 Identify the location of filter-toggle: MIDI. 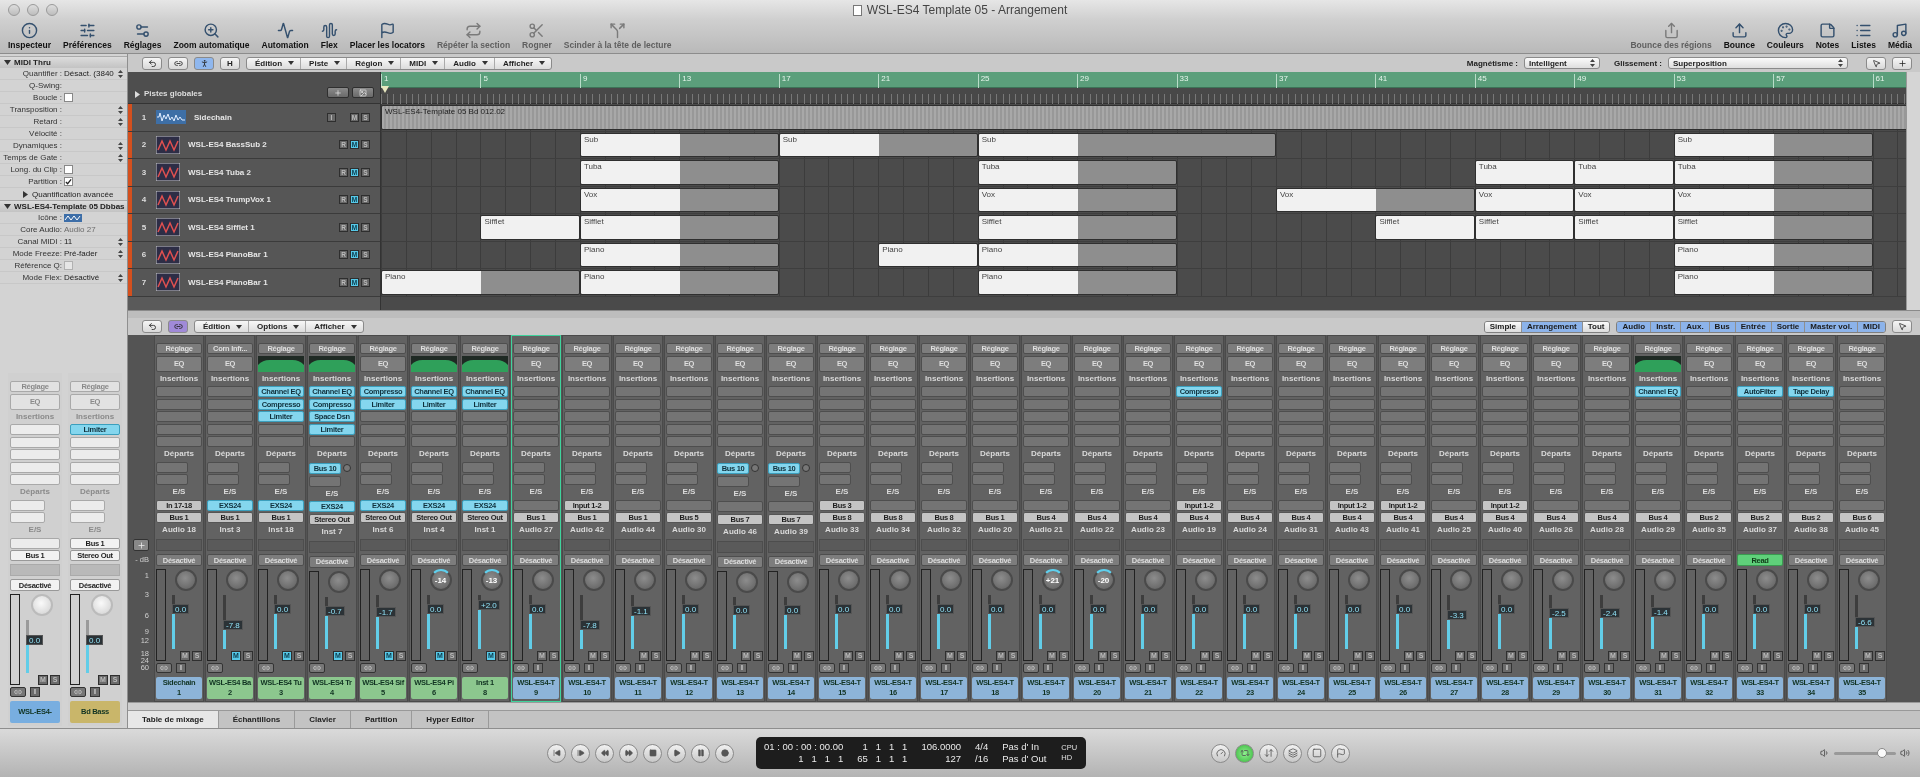
(1871, 326).